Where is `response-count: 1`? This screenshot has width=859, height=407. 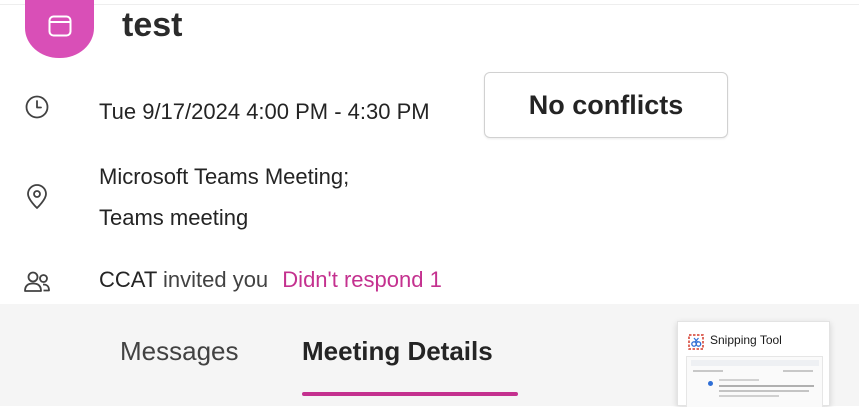 response-count: 1 is located at coordinates (435, 279).